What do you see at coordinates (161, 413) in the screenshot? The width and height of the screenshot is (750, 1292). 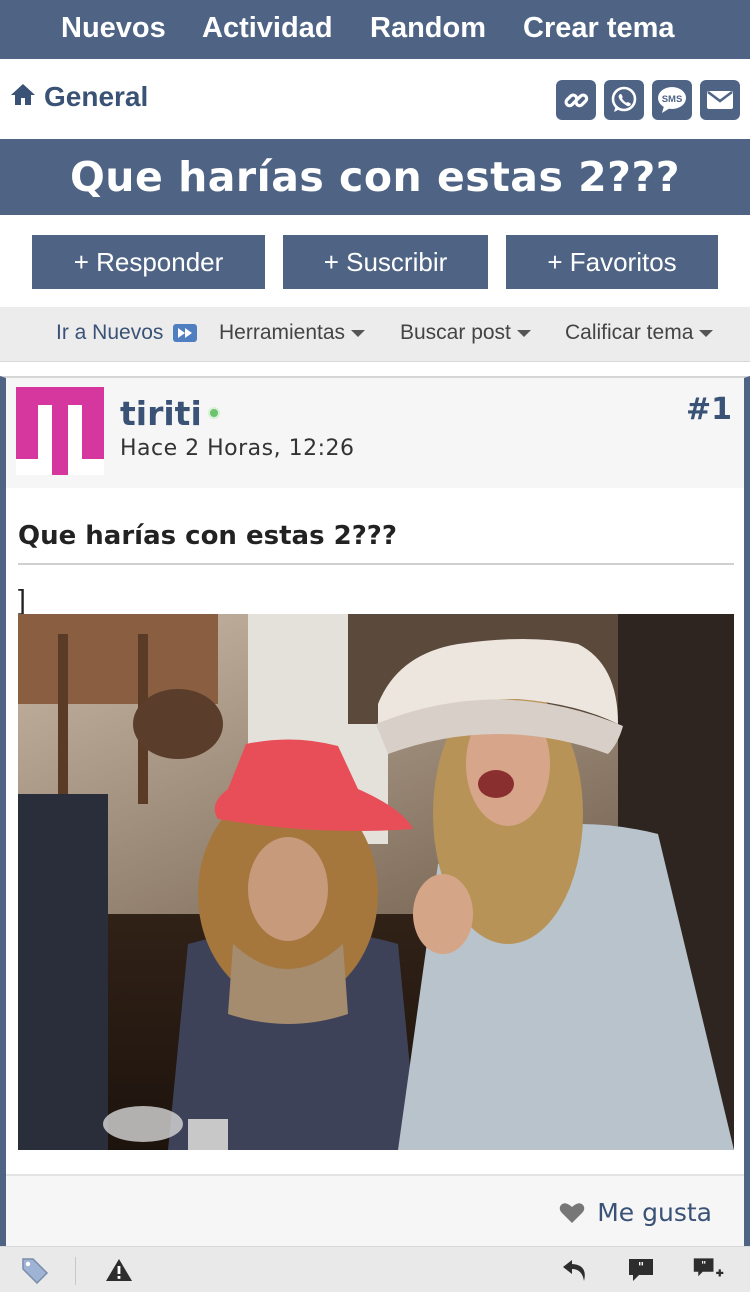 I see `username: tiriti` at bounding box center [161, 413].